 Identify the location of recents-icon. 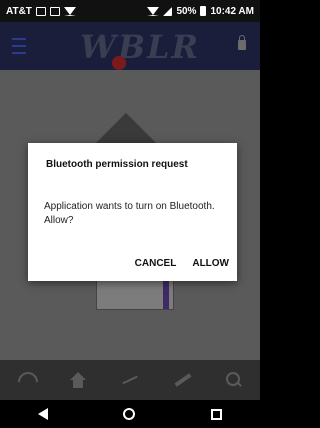
(217, 414).